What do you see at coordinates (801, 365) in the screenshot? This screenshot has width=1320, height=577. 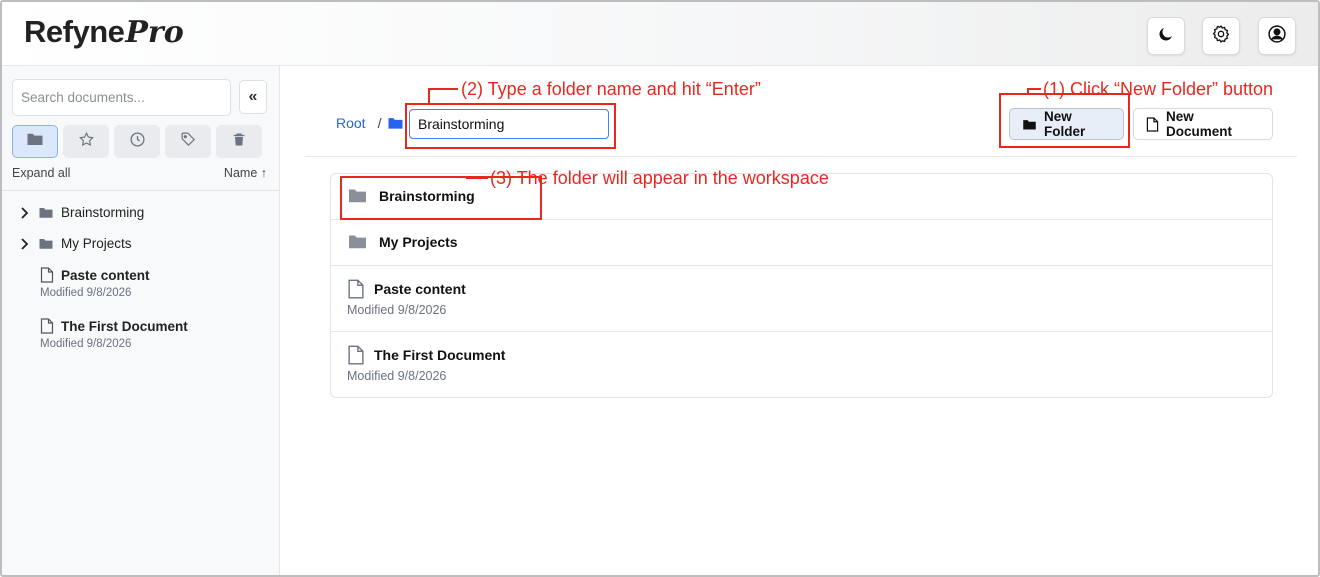 I see `list-item: The First Document Modified 9/8/2026` at bounding box center [801, 365].